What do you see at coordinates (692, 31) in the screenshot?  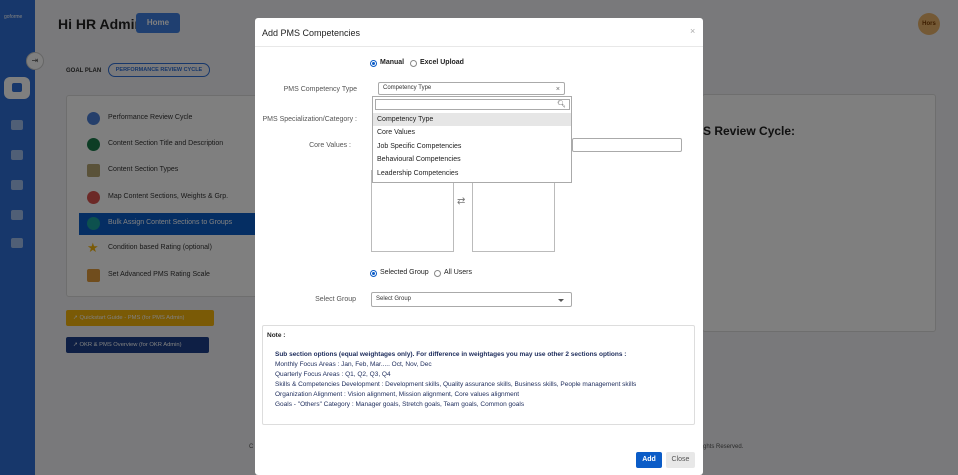 I see `close-icon: ×` at bounding box center [692, 31].